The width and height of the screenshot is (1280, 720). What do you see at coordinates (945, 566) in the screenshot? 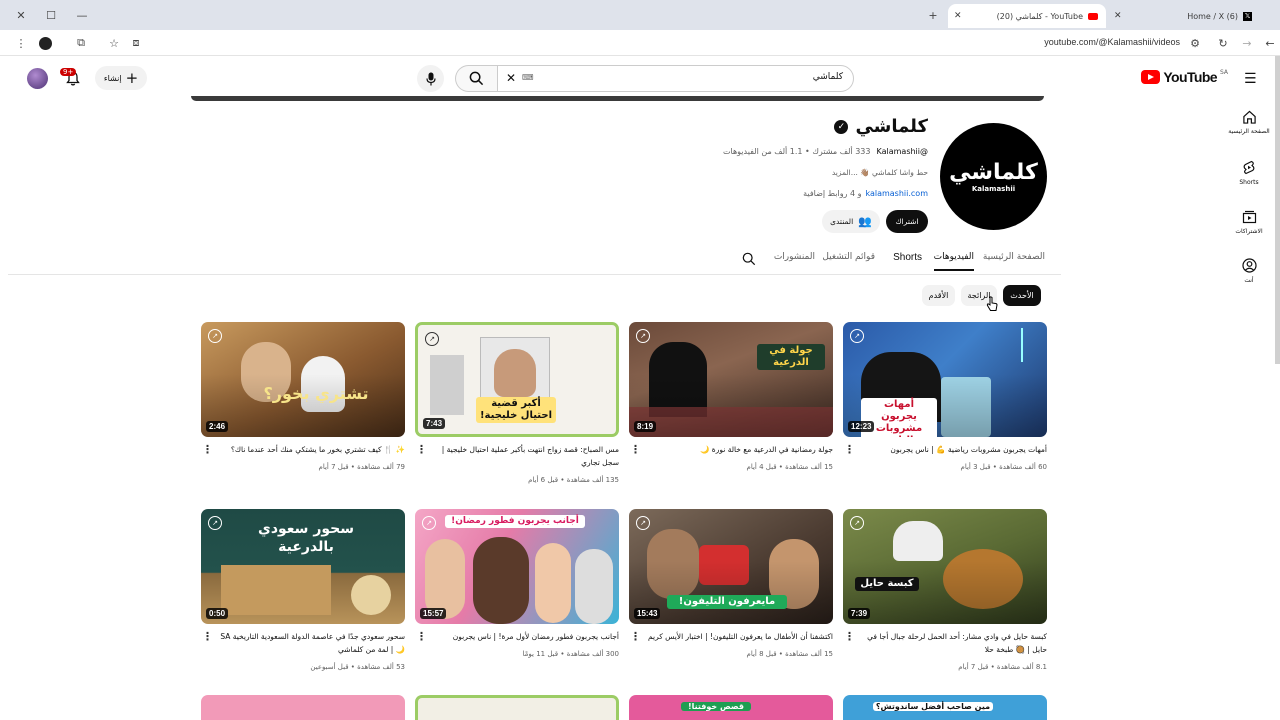
I see `video-thumbnail: ↗ كبسة حايل 7:39` at bounding box center [945, 566].